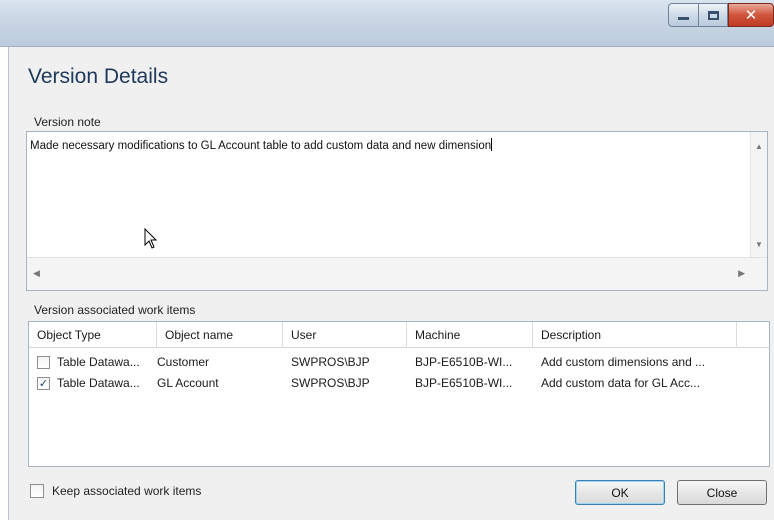  I want to click on column-header-object-name: Object name, so click(220, 335).